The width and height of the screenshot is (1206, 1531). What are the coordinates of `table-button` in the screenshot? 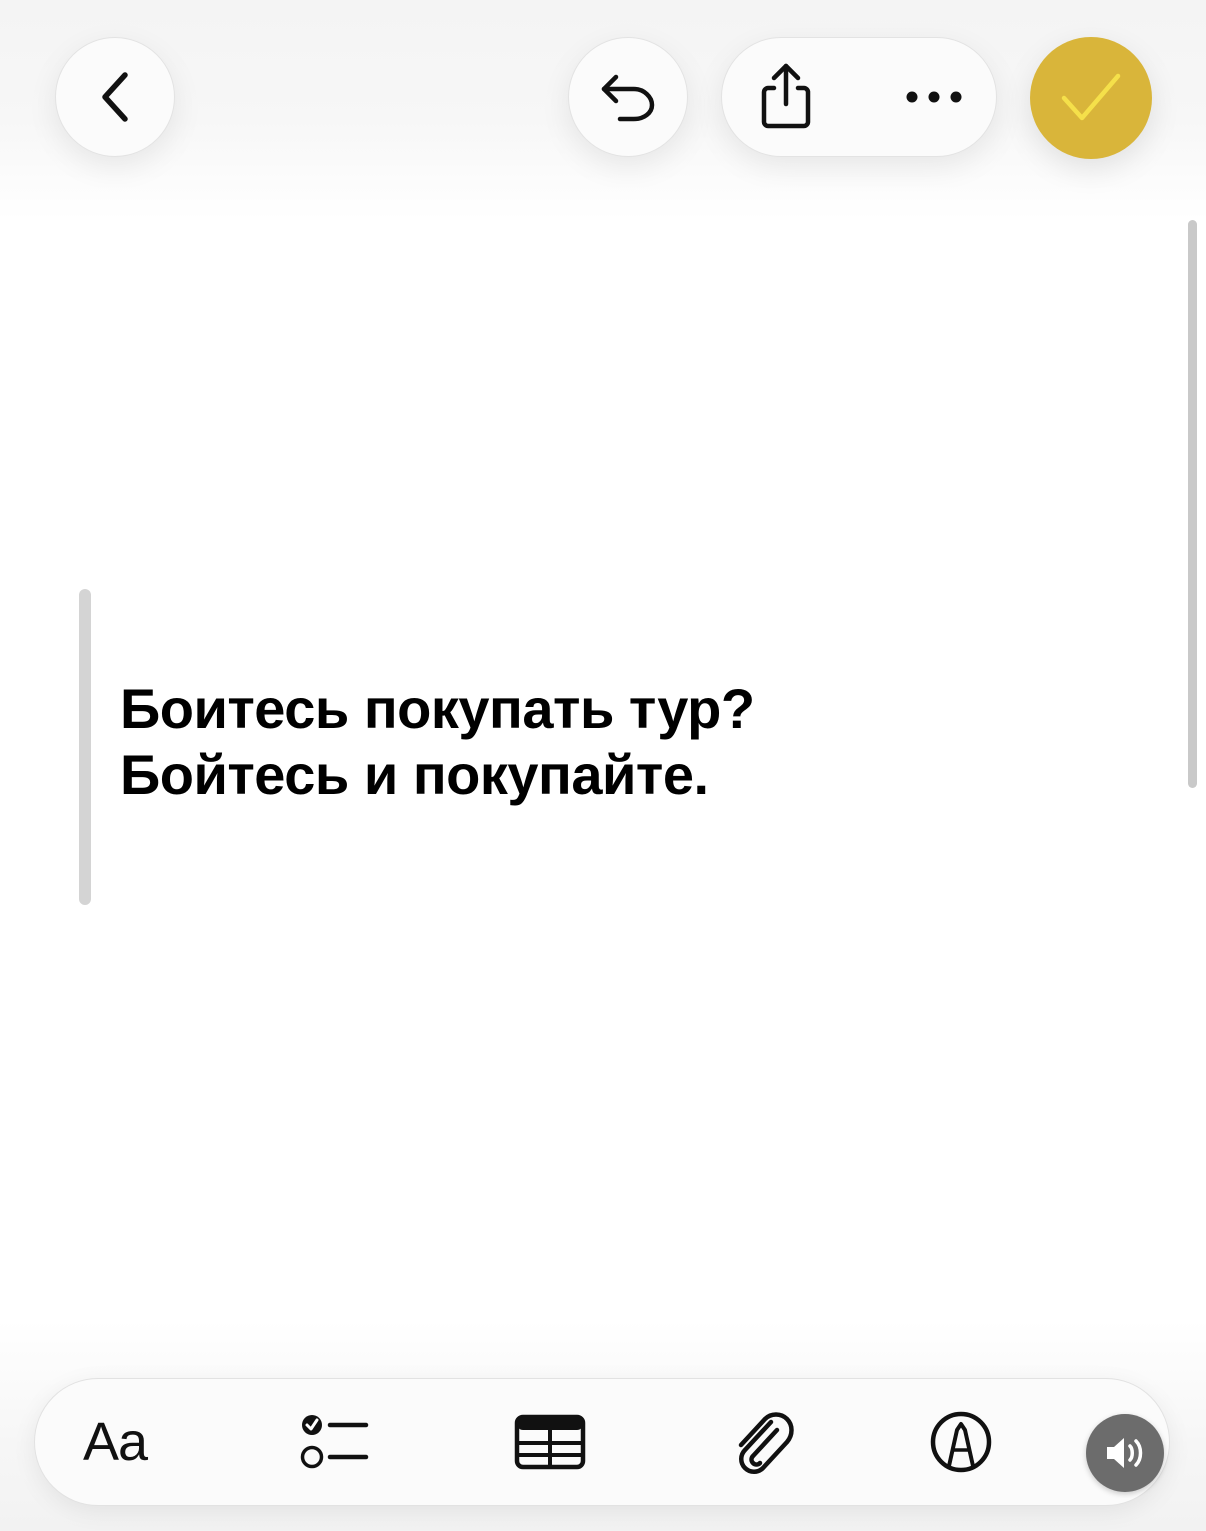 It's located at (550, 1442).